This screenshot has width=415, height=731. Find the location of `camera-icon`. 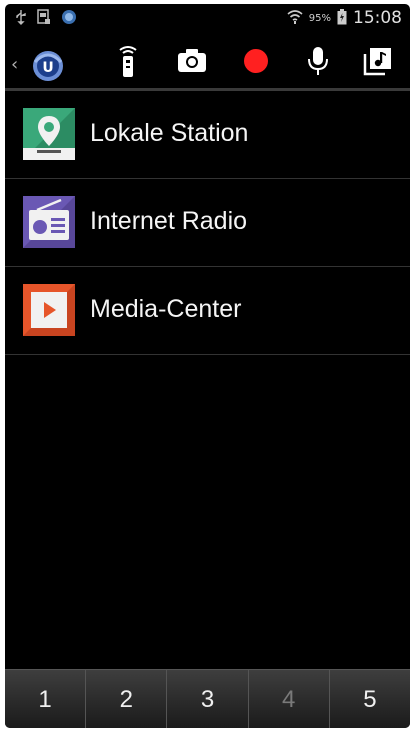

camera-icon is located at coordinates (192, 63).